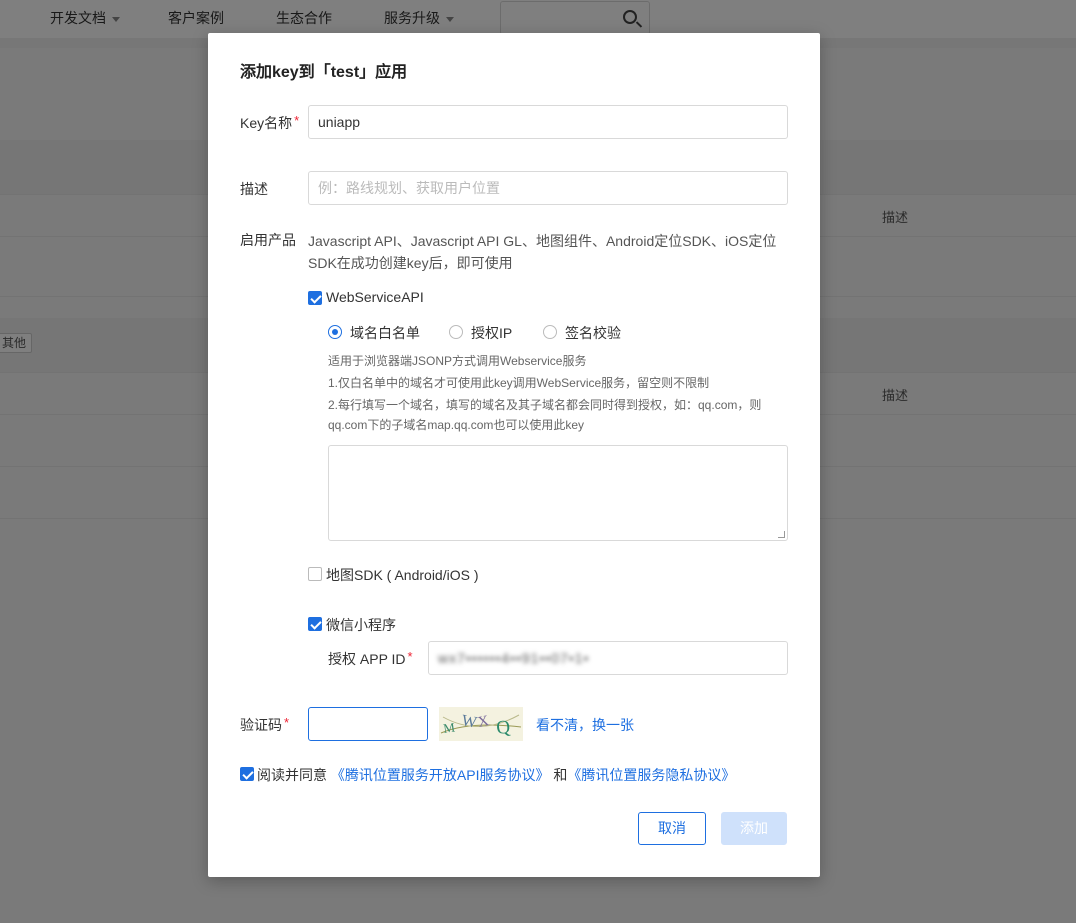  What do you see at coordinates (261, 725) in the screenshot?
I see `captcha-label-text: 验证码` at bounding box center [261, 725].